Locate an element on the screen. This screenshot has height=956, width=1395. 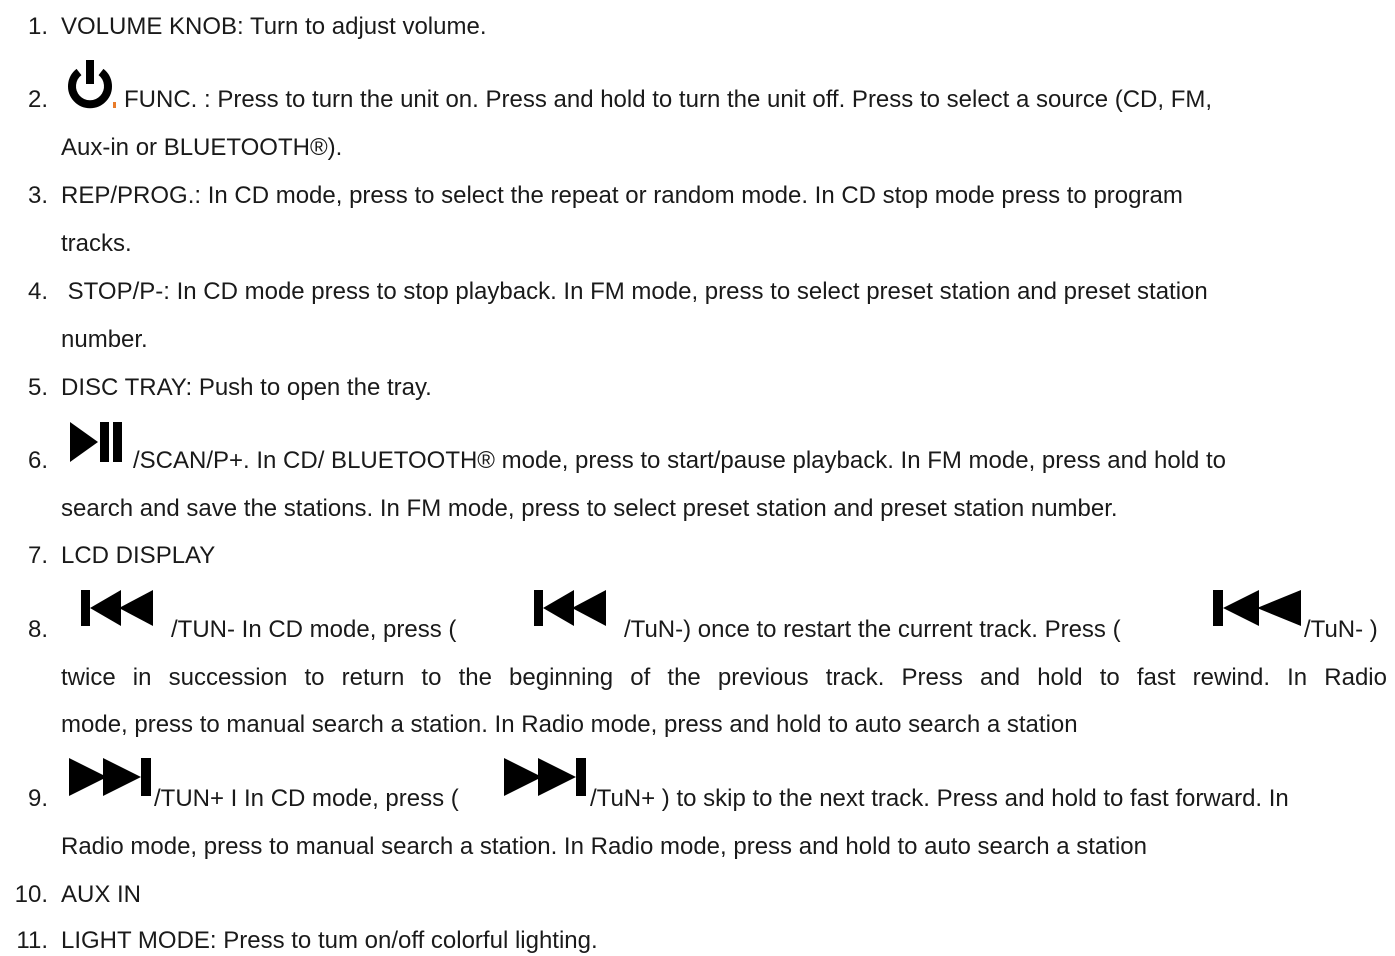
item-text: tracks. is located at coordinates (96, 243).